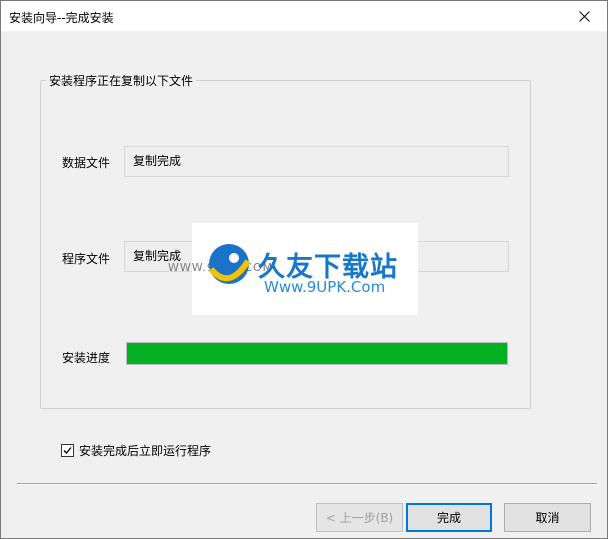 Image resolution: width=608 pixels, height=539 pixels. I want to click on title-bar: 安装向导--完成安装, so click(304, 16).